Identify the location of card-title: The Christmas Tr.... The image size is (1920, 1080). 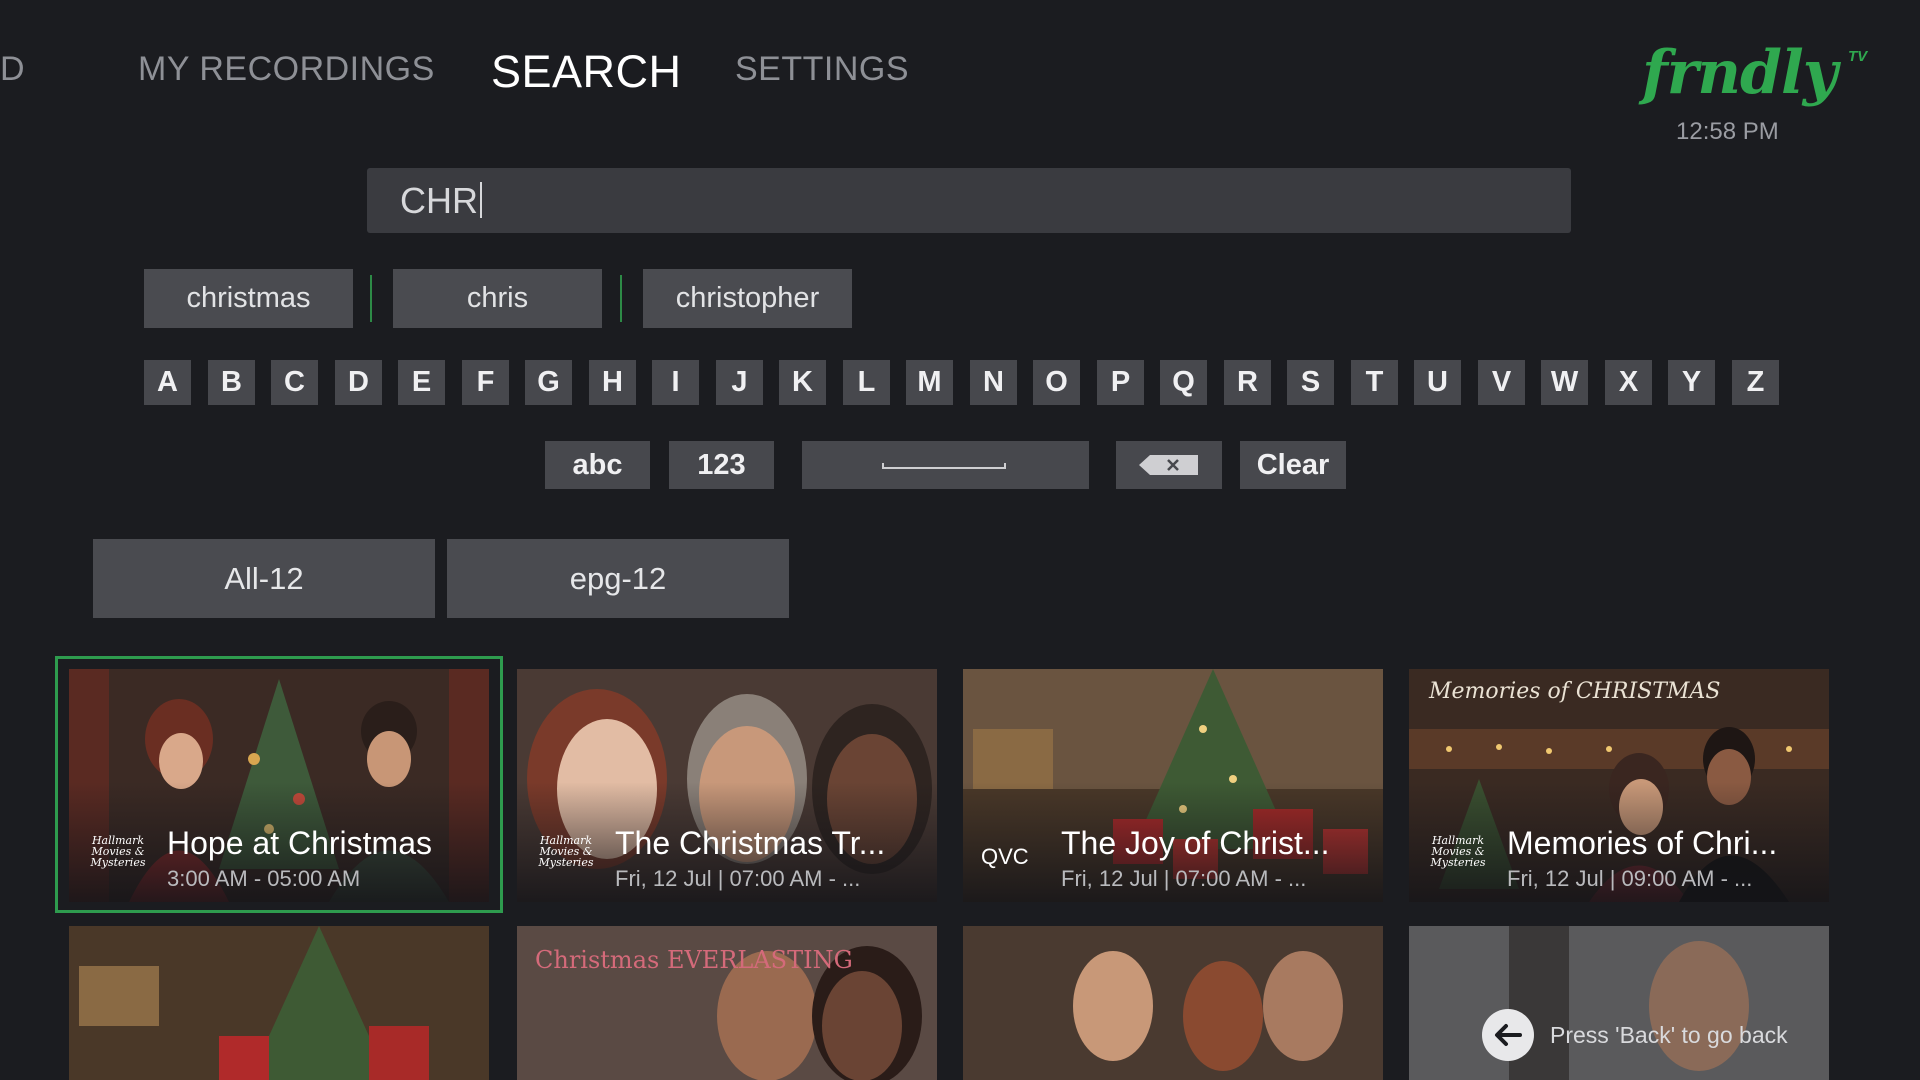
(750, 843).